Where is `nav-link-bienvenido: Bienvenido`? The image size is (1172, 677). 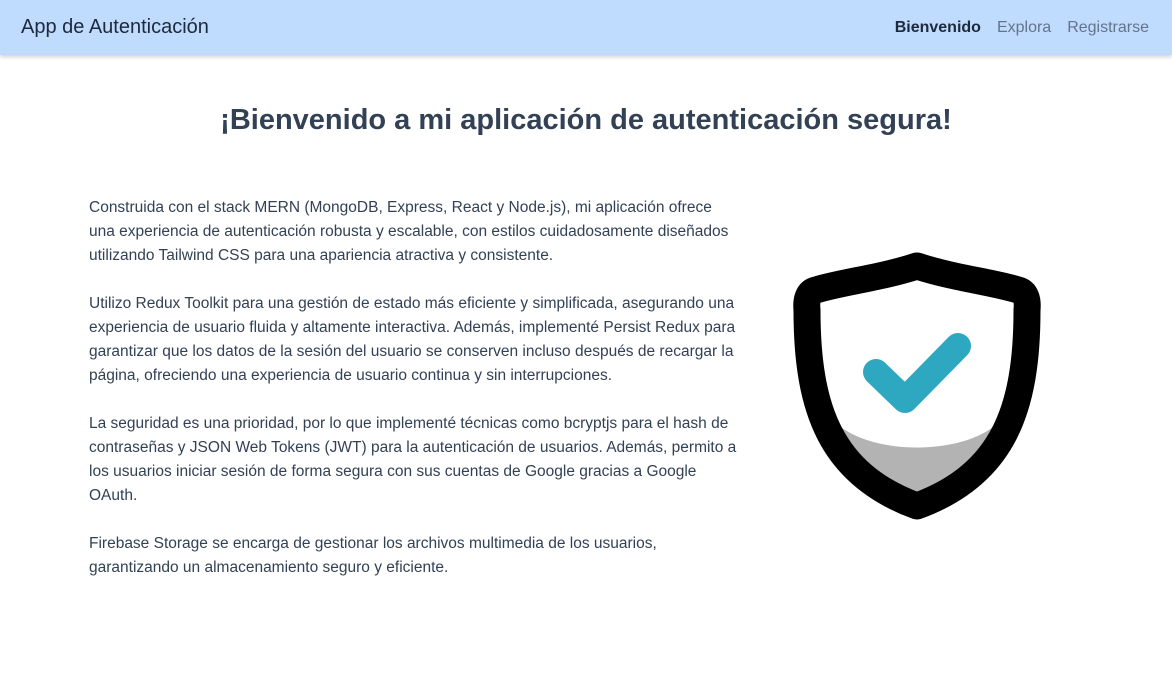 nav-link-bienvenido: Bienvenido is located at coordinates (938, 28).